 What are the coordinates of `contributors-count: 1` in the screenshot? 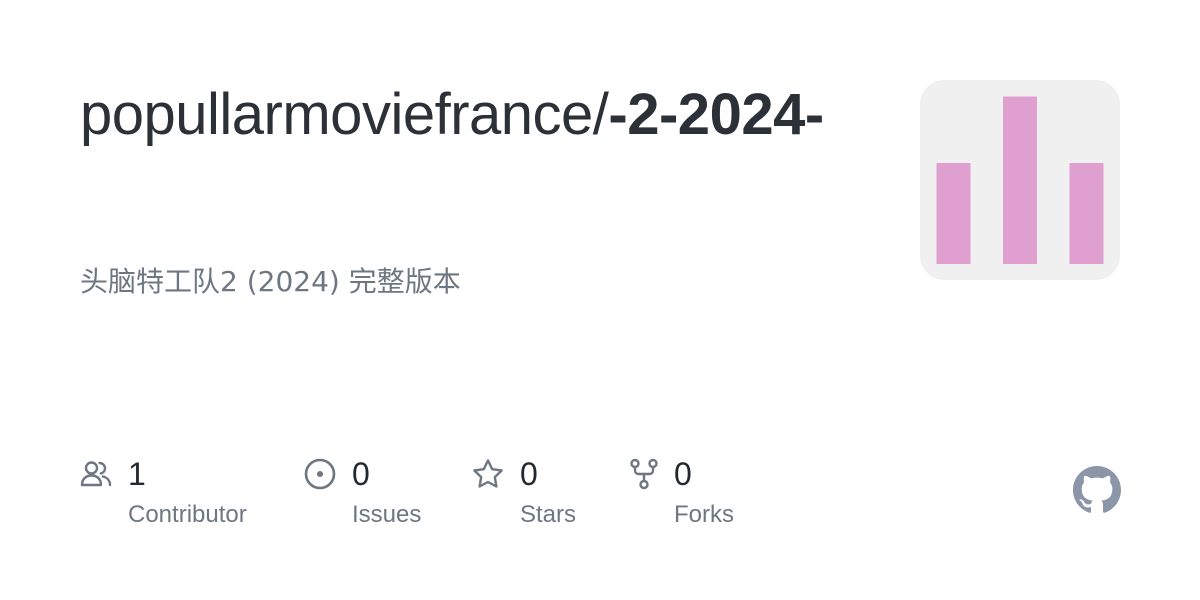 It's located at (137, 474).